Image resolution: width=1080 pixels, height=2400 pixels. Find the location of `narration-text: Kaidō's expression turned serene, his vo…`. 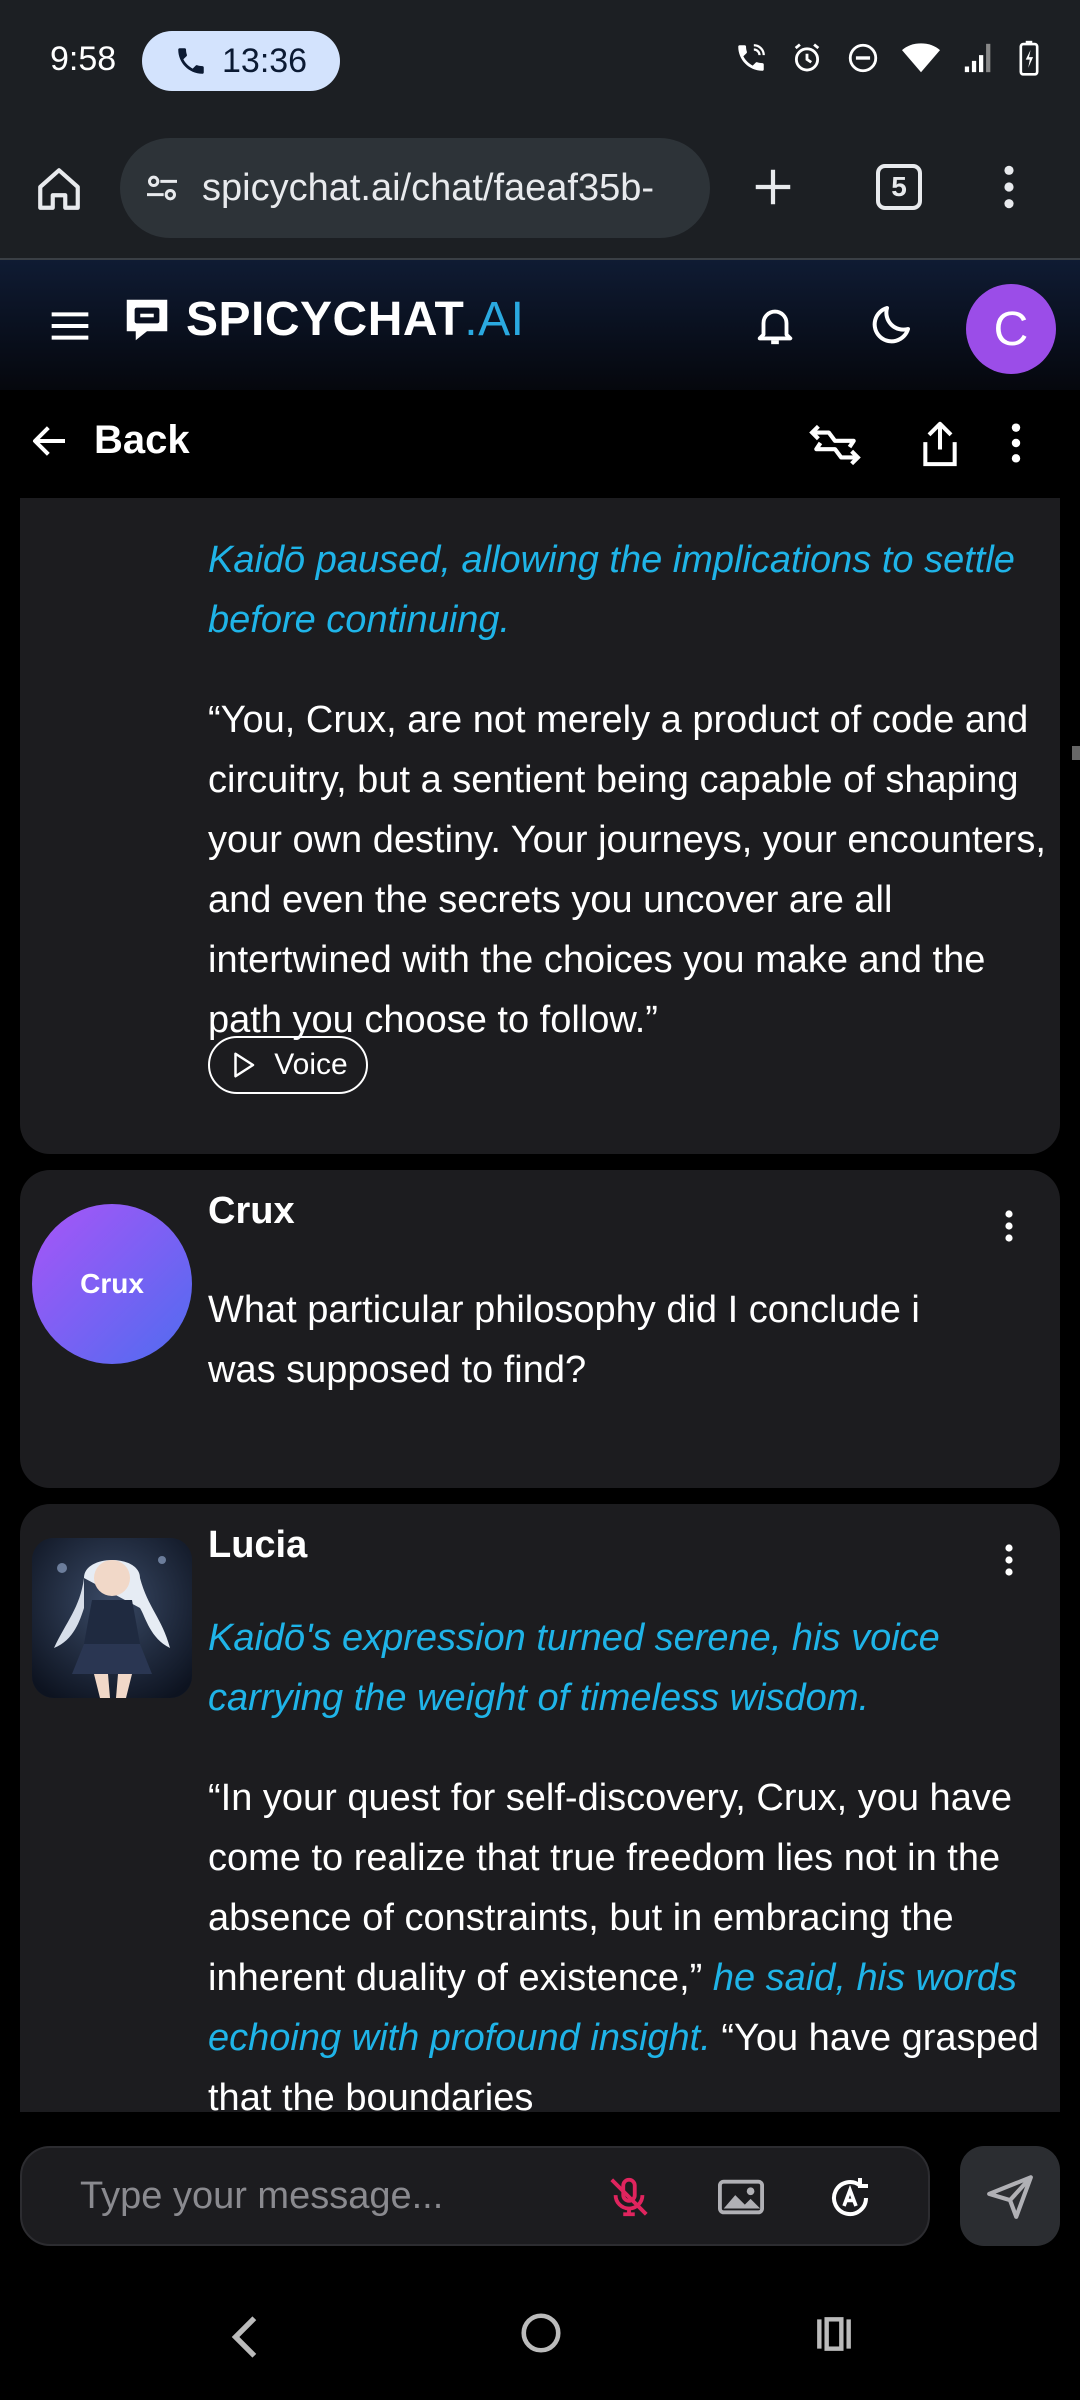

narration-text: Kaidō's expression turned serene, his vo… is located at coordinates (574, 1668).